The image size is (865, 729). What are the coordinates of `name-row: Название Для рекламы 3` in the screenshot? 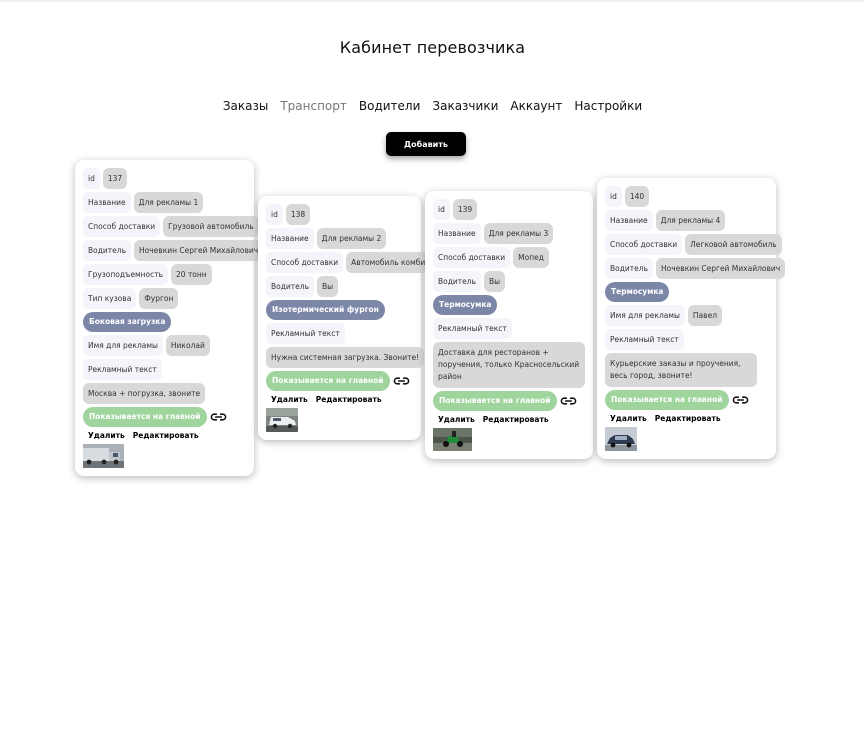 It's located at (509, 233).